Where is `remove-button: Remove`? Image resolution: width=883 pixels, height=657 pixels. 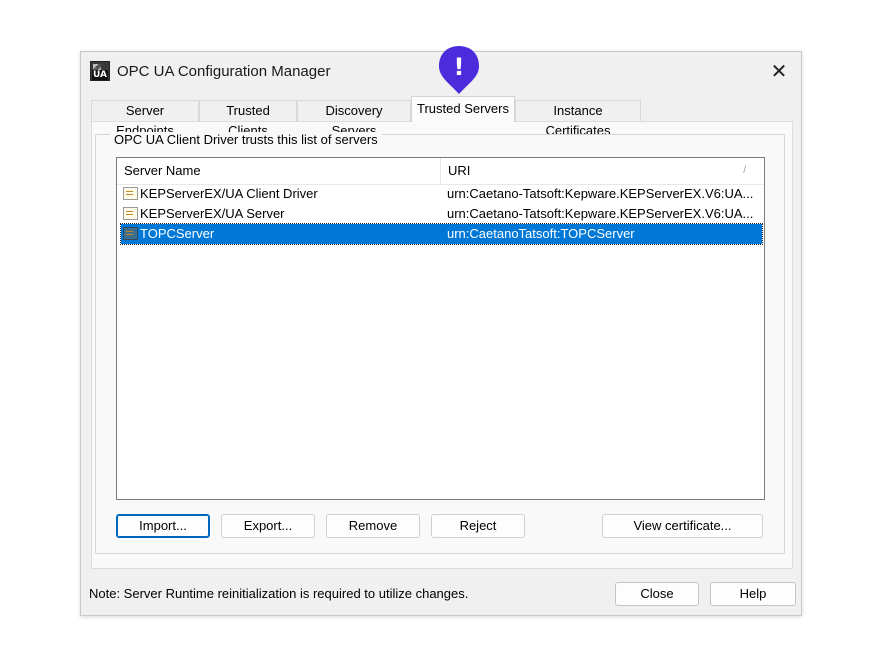
remove-button: Remove is located at coordinates (373, 526).